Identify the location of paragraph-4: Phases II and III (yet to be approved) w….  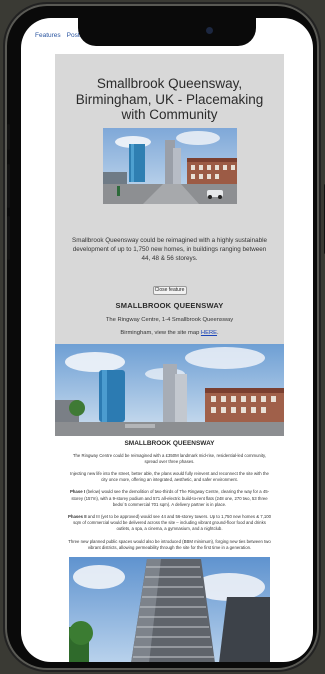
(169, 523).